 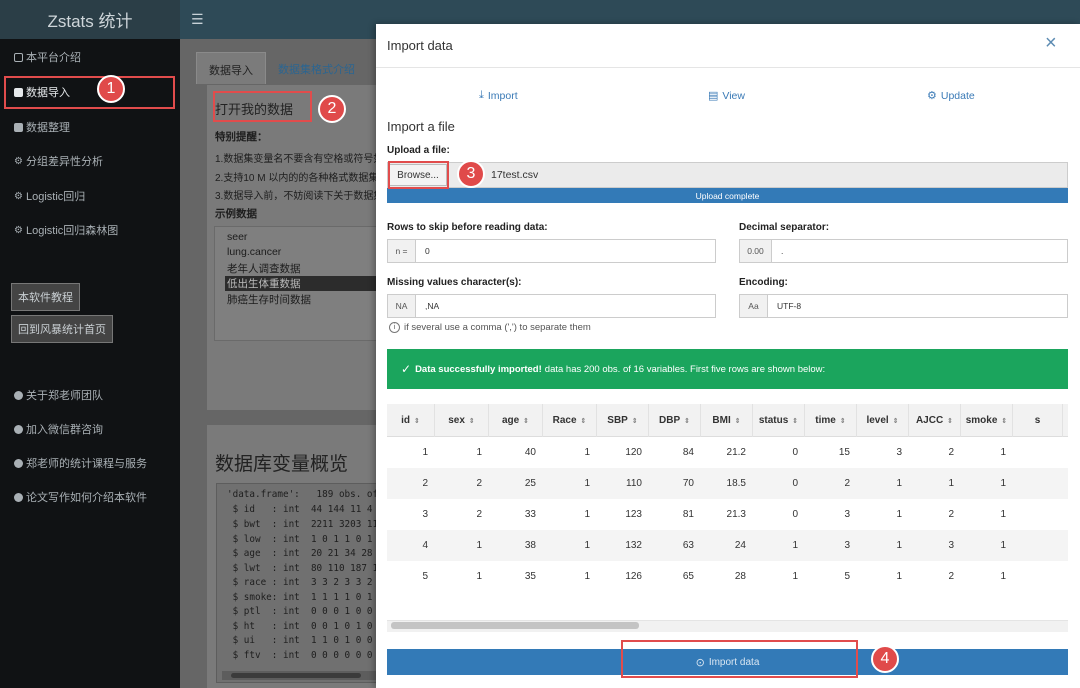 What do you see at coordinates (634, 483) in the screenshot?
I see `table-cell: 110` at bounding box center [634, 483].